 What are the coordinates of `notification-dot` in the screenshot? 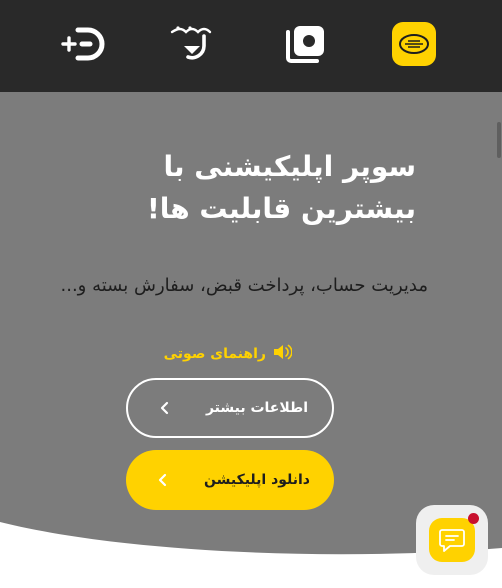 It's located at (473, 518).